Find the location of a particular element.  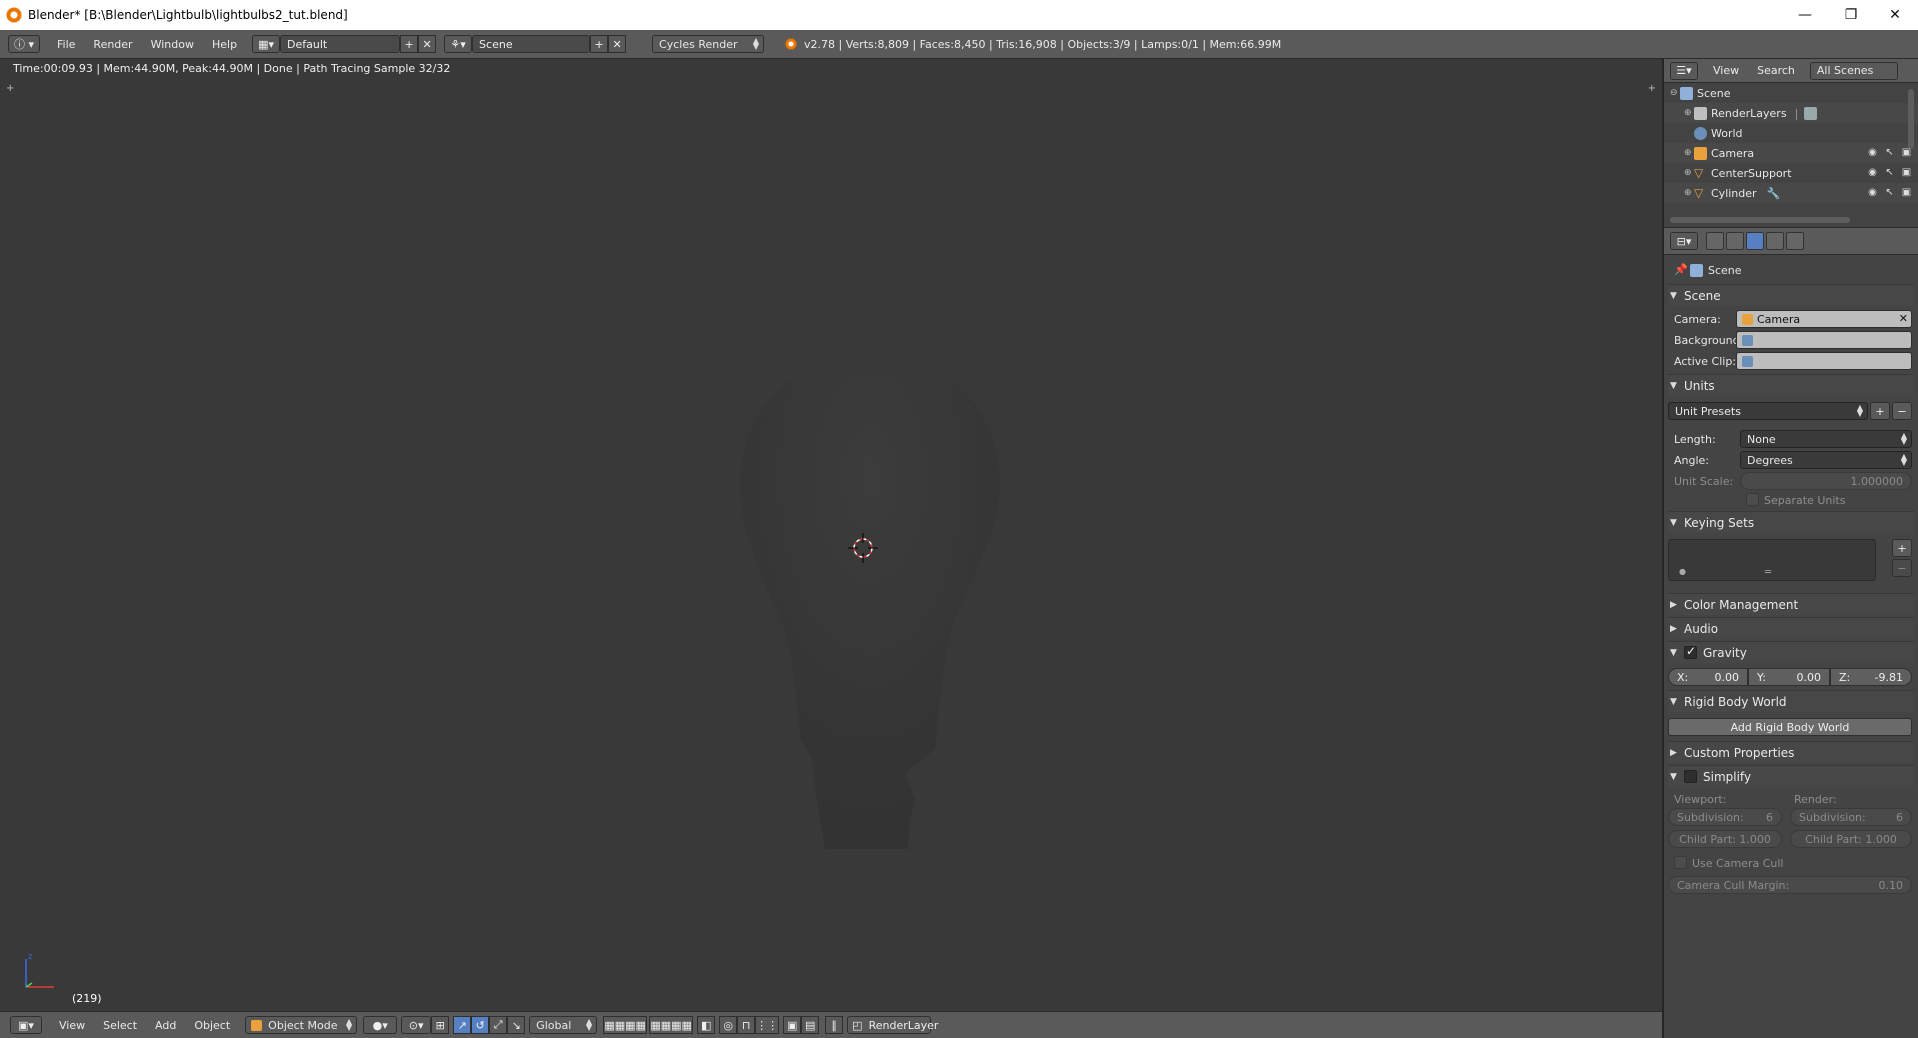

viewport-child-part-field: Child Part: 1.000 is located at coordinates (1725, 839).